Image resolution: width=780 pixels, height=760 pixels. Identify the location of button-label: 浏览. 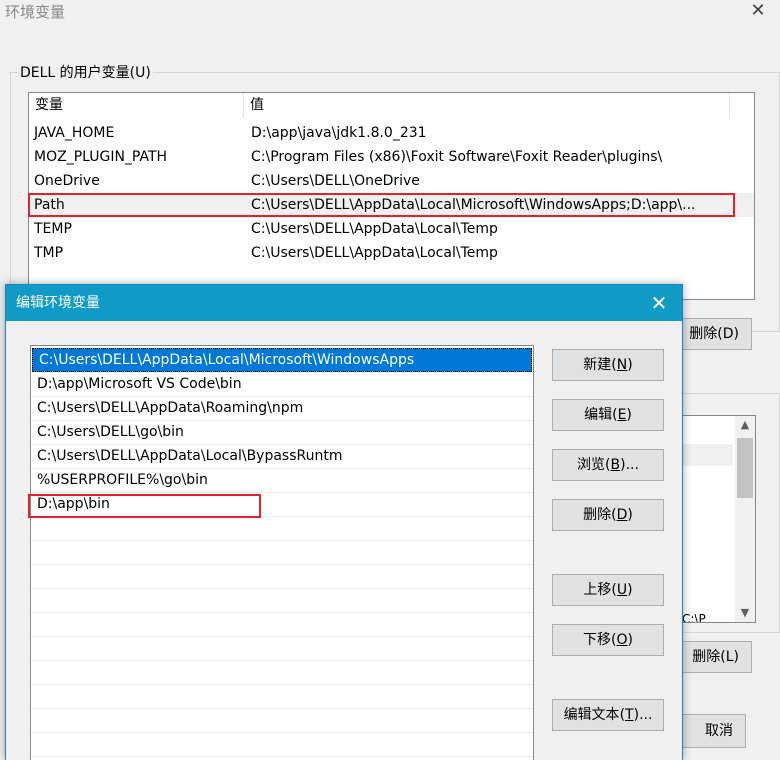
(591, 465).